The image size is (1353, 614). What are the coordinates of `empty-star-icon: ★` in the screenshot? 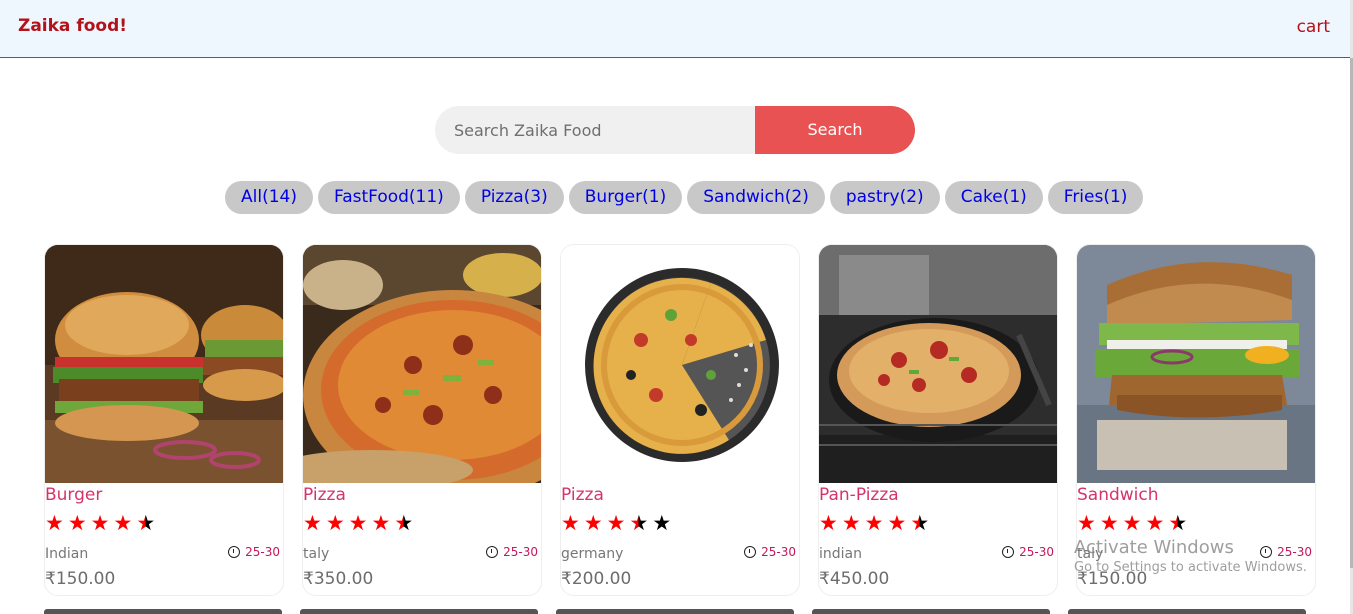 It's located at (662, 523).